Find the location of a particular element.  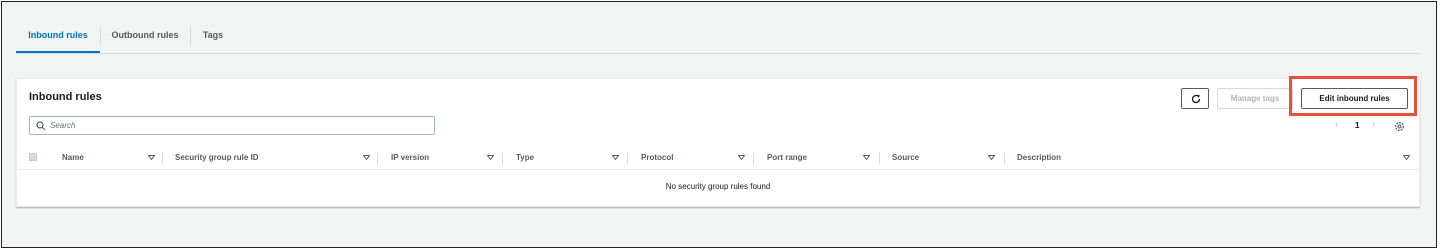

column-label: Port range is located at coordinates (787, 157).